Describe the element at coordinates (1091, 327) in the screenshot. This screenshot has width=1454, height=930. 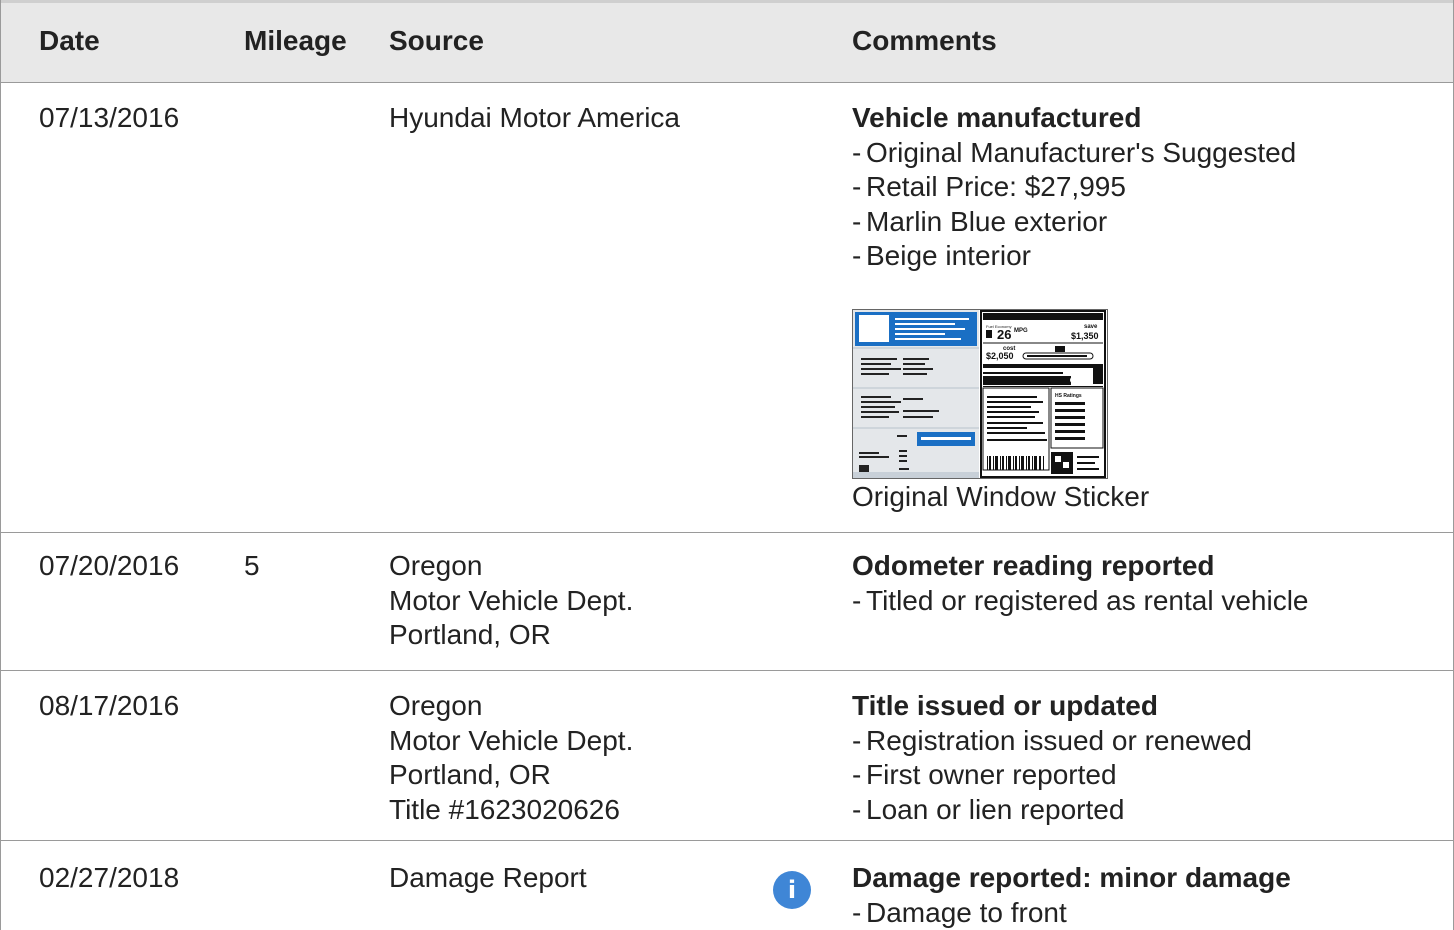
I see `sticker-save-label: save` at that location.